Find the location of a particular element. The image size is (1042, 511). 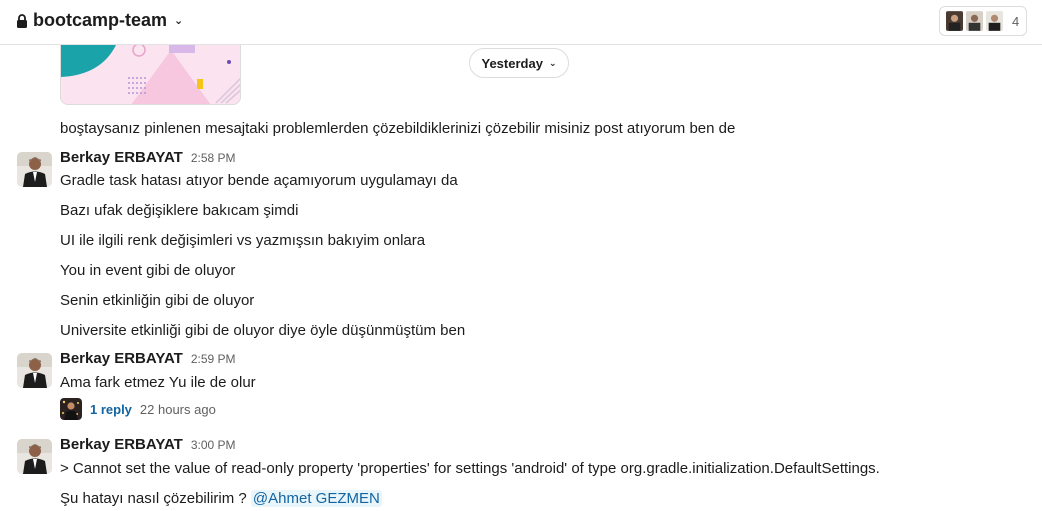

lock-icon is located at coordinates (22, 20).